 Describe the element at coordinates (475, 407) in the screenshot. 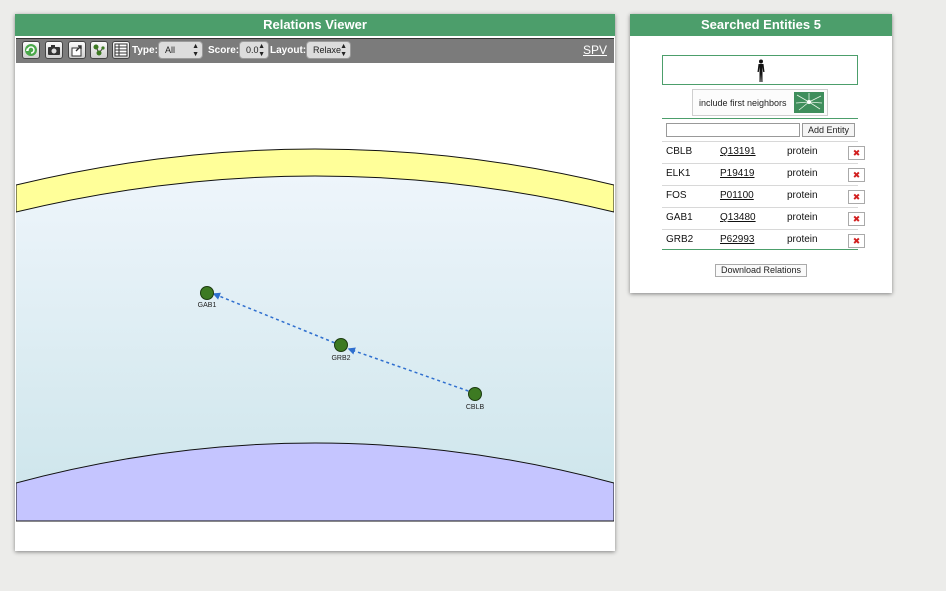

I see `node-label: CBLB` at that location.